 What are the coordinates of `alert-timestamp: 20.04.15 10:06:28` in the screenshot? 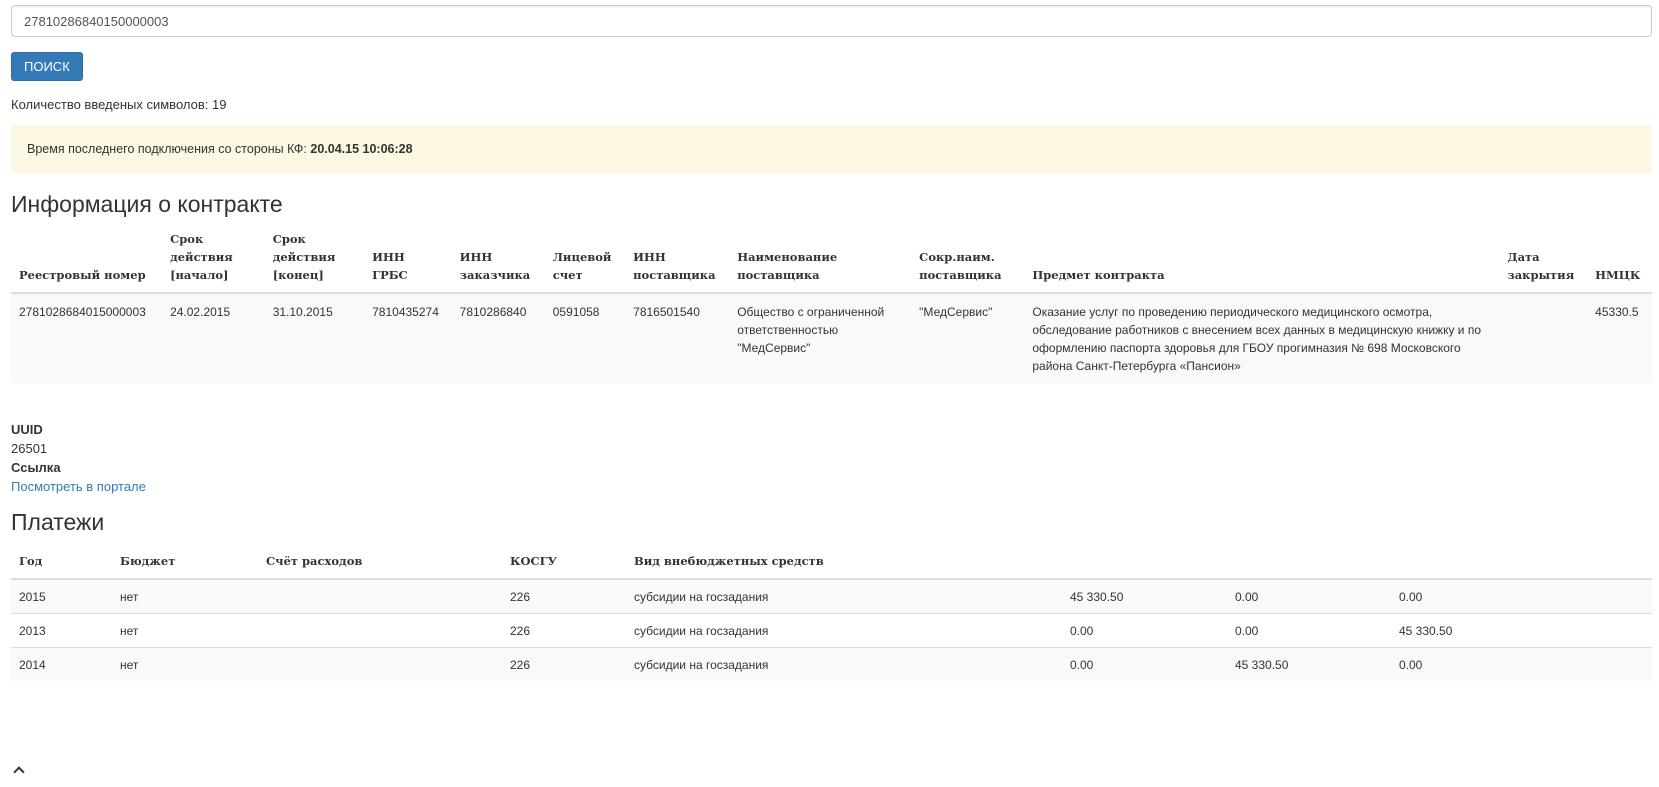 It's located at (361, 149).